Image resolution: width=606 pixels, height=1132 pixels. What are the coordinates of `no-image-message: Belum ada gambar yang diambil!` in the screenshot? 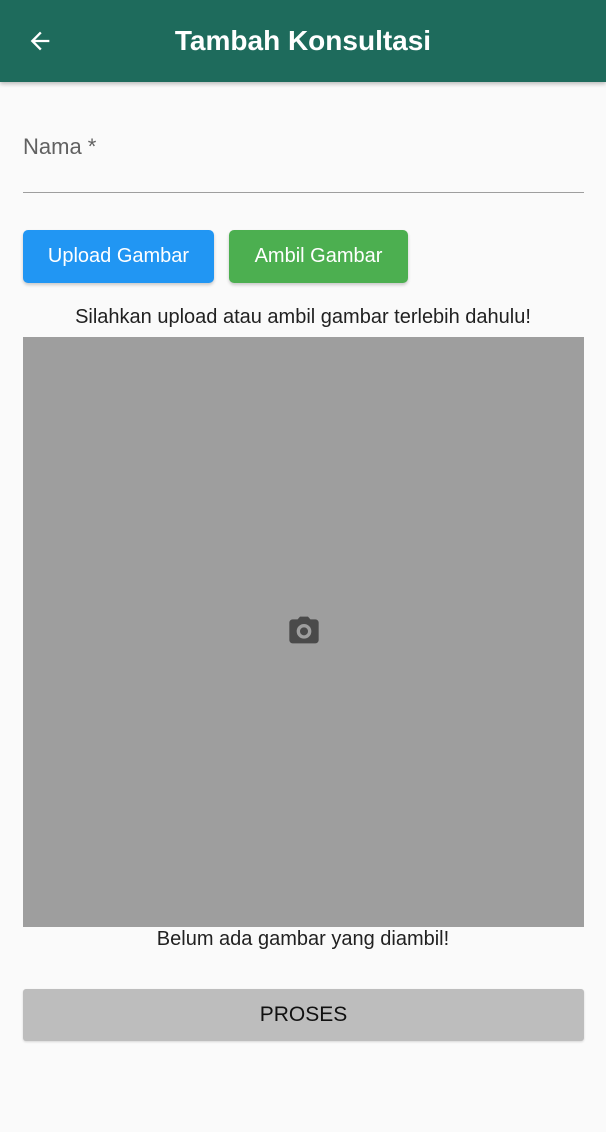 It's located at (303, 939).